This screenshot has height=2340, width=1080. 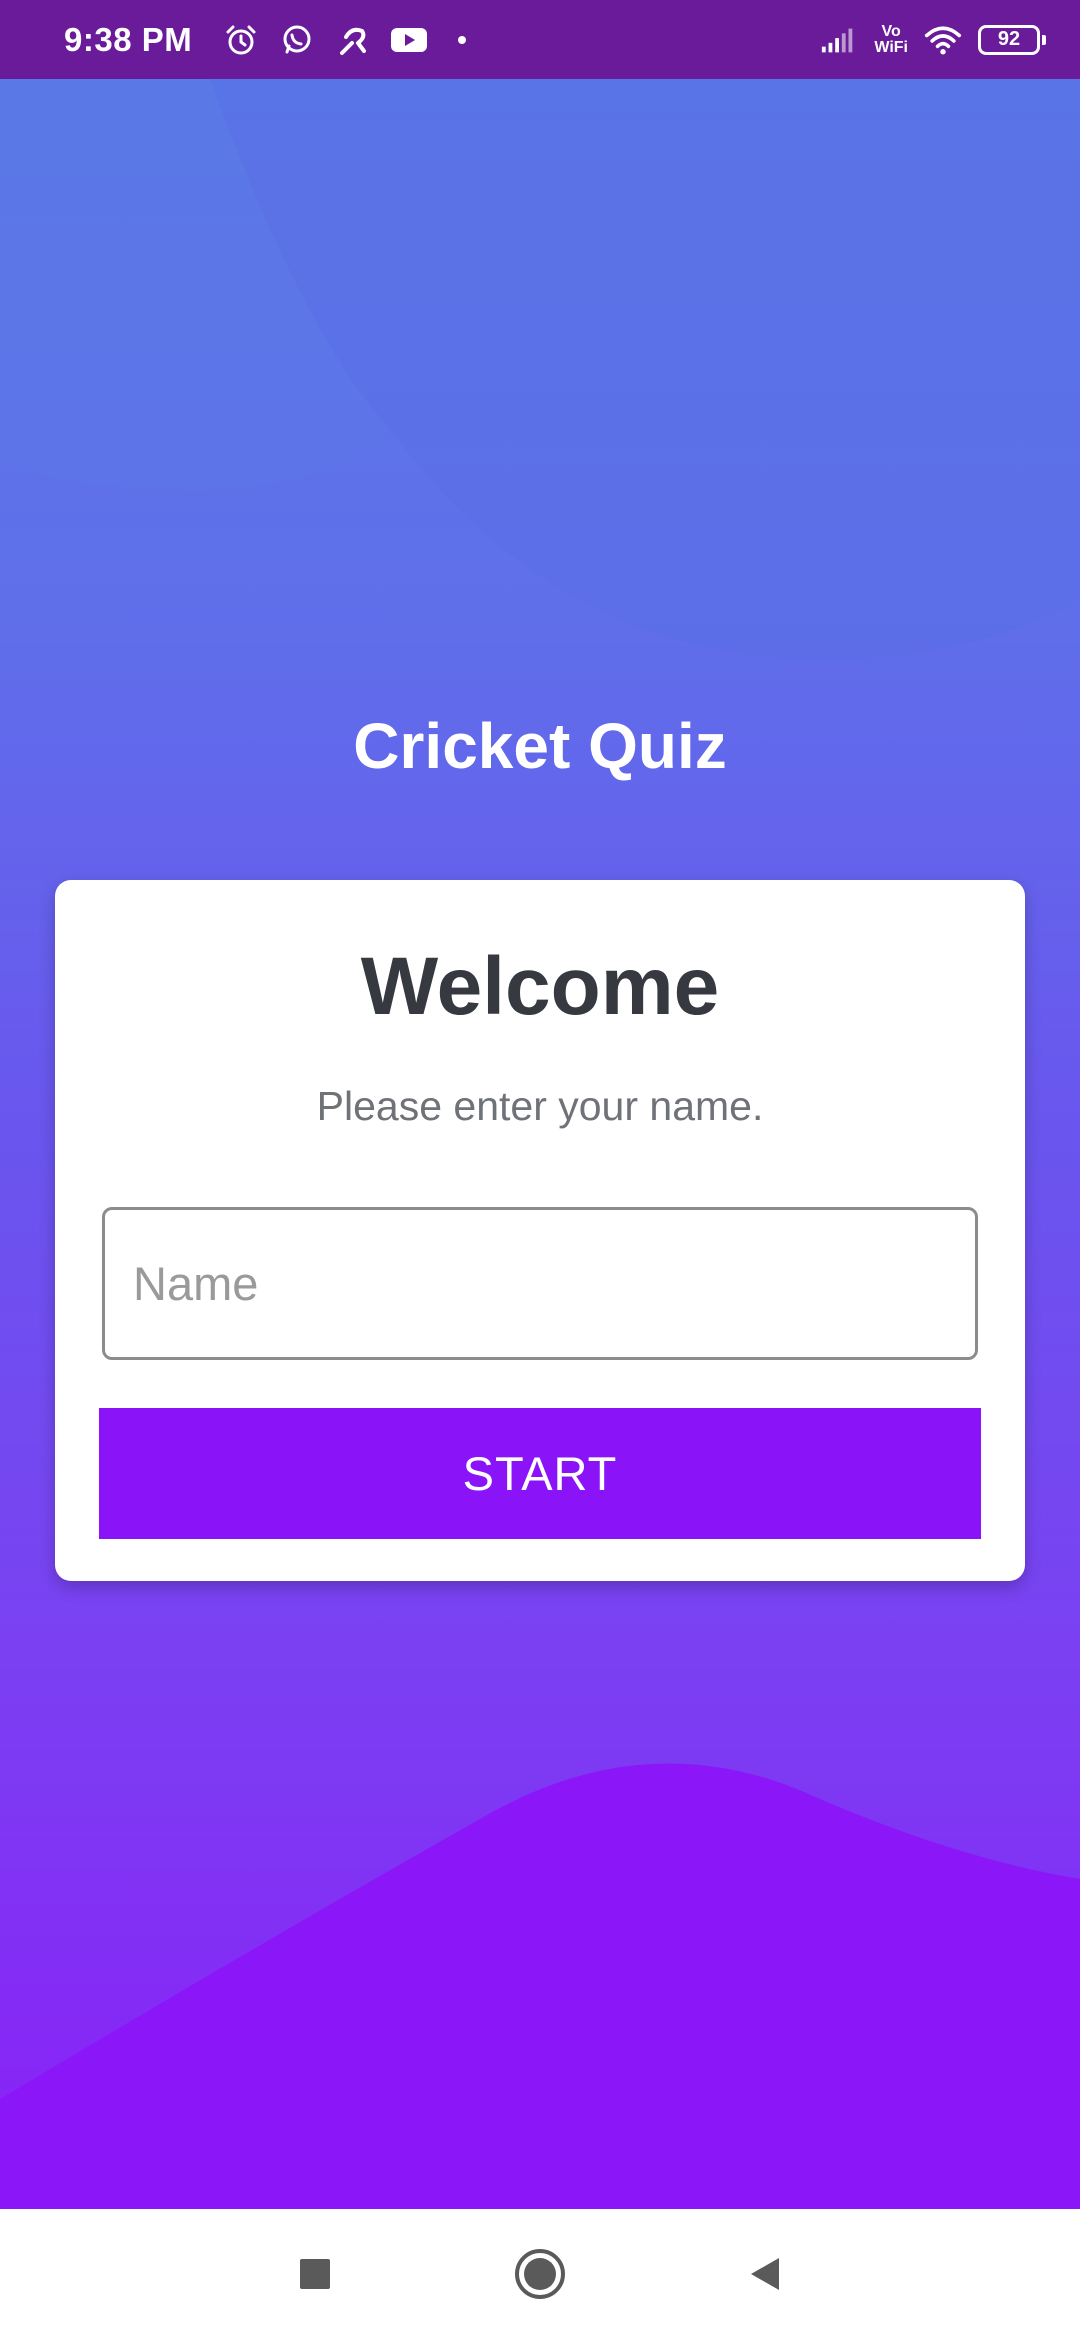 What do you see at coordinates (265, 39) in the screenshot?
I see `status-left: 9:38 PM` at bounding box center [265, 39].